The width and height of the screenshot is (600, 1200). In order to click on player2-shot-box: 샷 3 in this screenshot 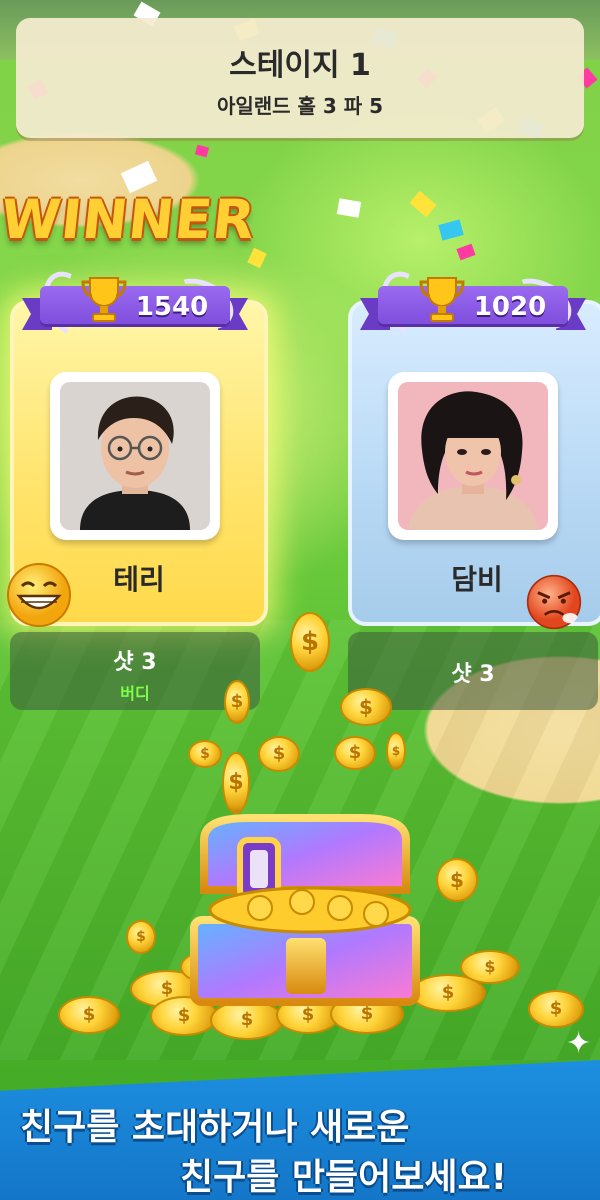, I will do `click(473, 671)`.